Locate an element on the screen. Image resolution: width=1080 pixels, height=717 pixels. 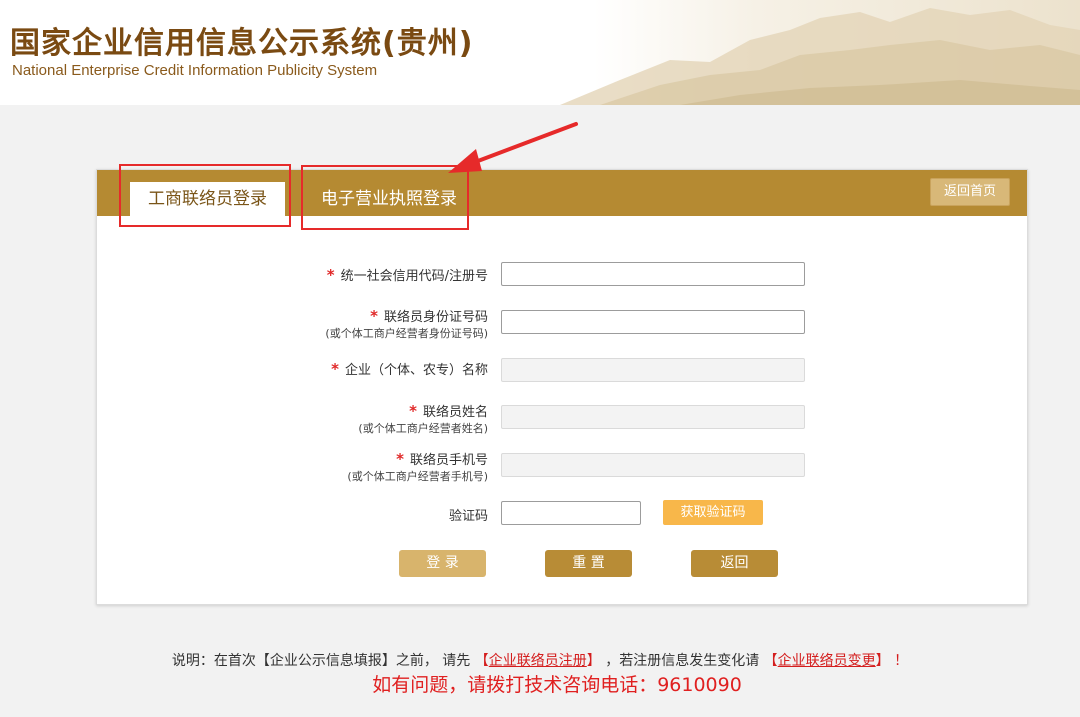
liaison-phone-label: * 联络员手机号 (或个体工商户经营者手机号) is located at coordinates (417, 466).